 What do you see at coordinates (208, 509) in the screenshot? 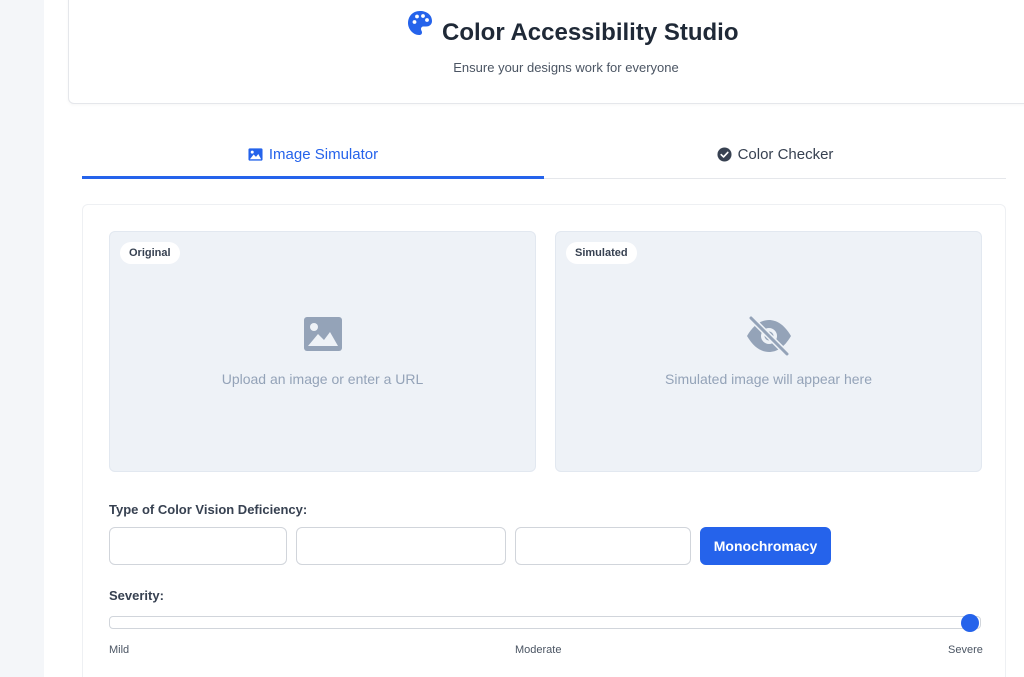
I see `deficiency-type-label: Type of Color Vision Deficiency:` at bounding box center [208, 509].